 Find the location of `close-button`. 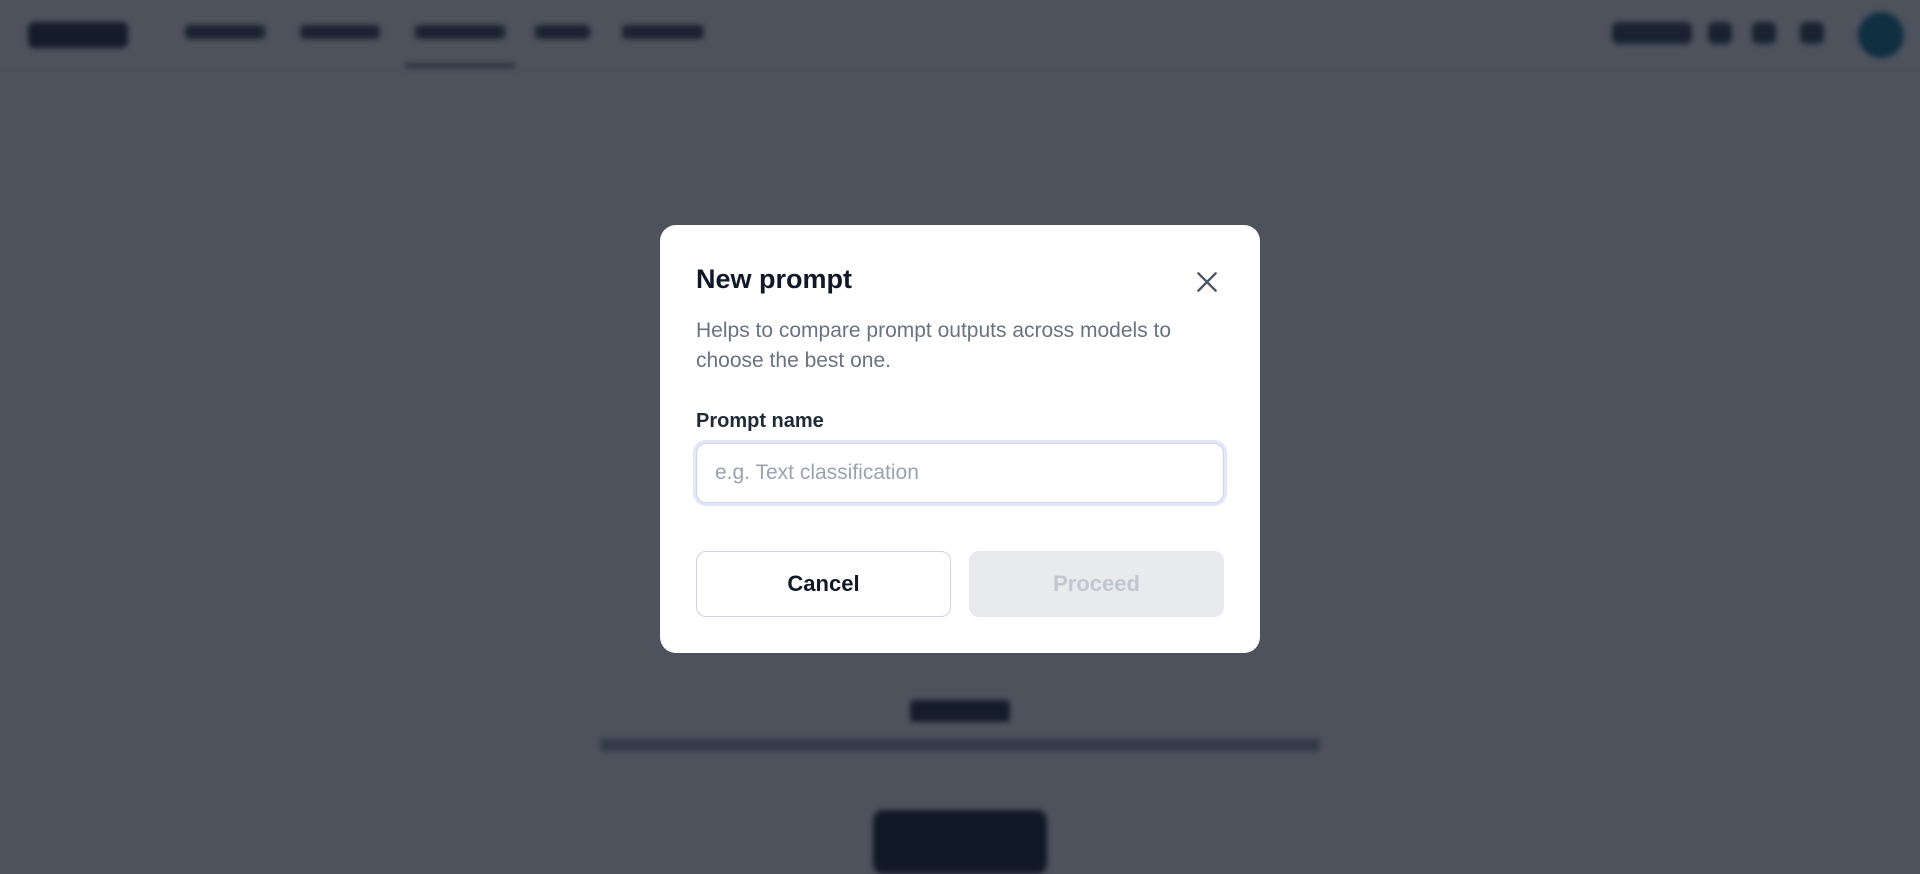

close-button is located at coordinates (1207, 282).